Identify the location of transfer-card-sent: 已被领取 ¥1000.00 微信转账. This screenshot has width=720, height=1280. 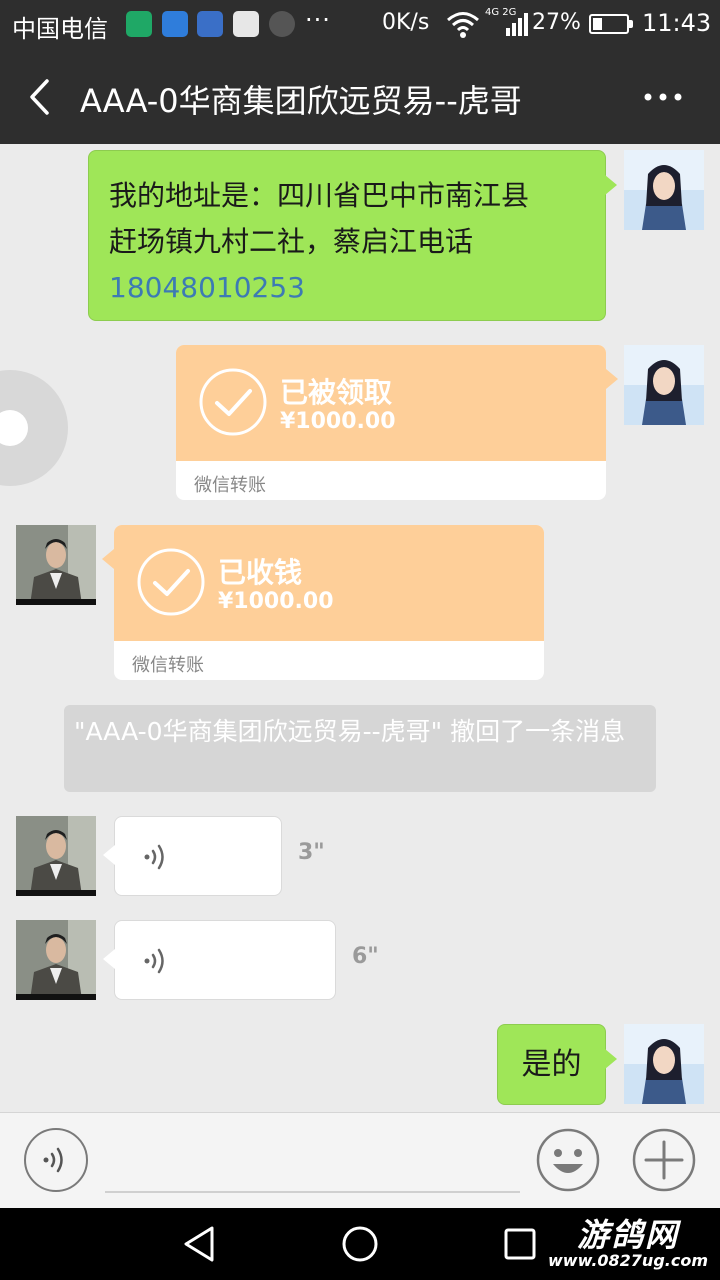
(397, 422).